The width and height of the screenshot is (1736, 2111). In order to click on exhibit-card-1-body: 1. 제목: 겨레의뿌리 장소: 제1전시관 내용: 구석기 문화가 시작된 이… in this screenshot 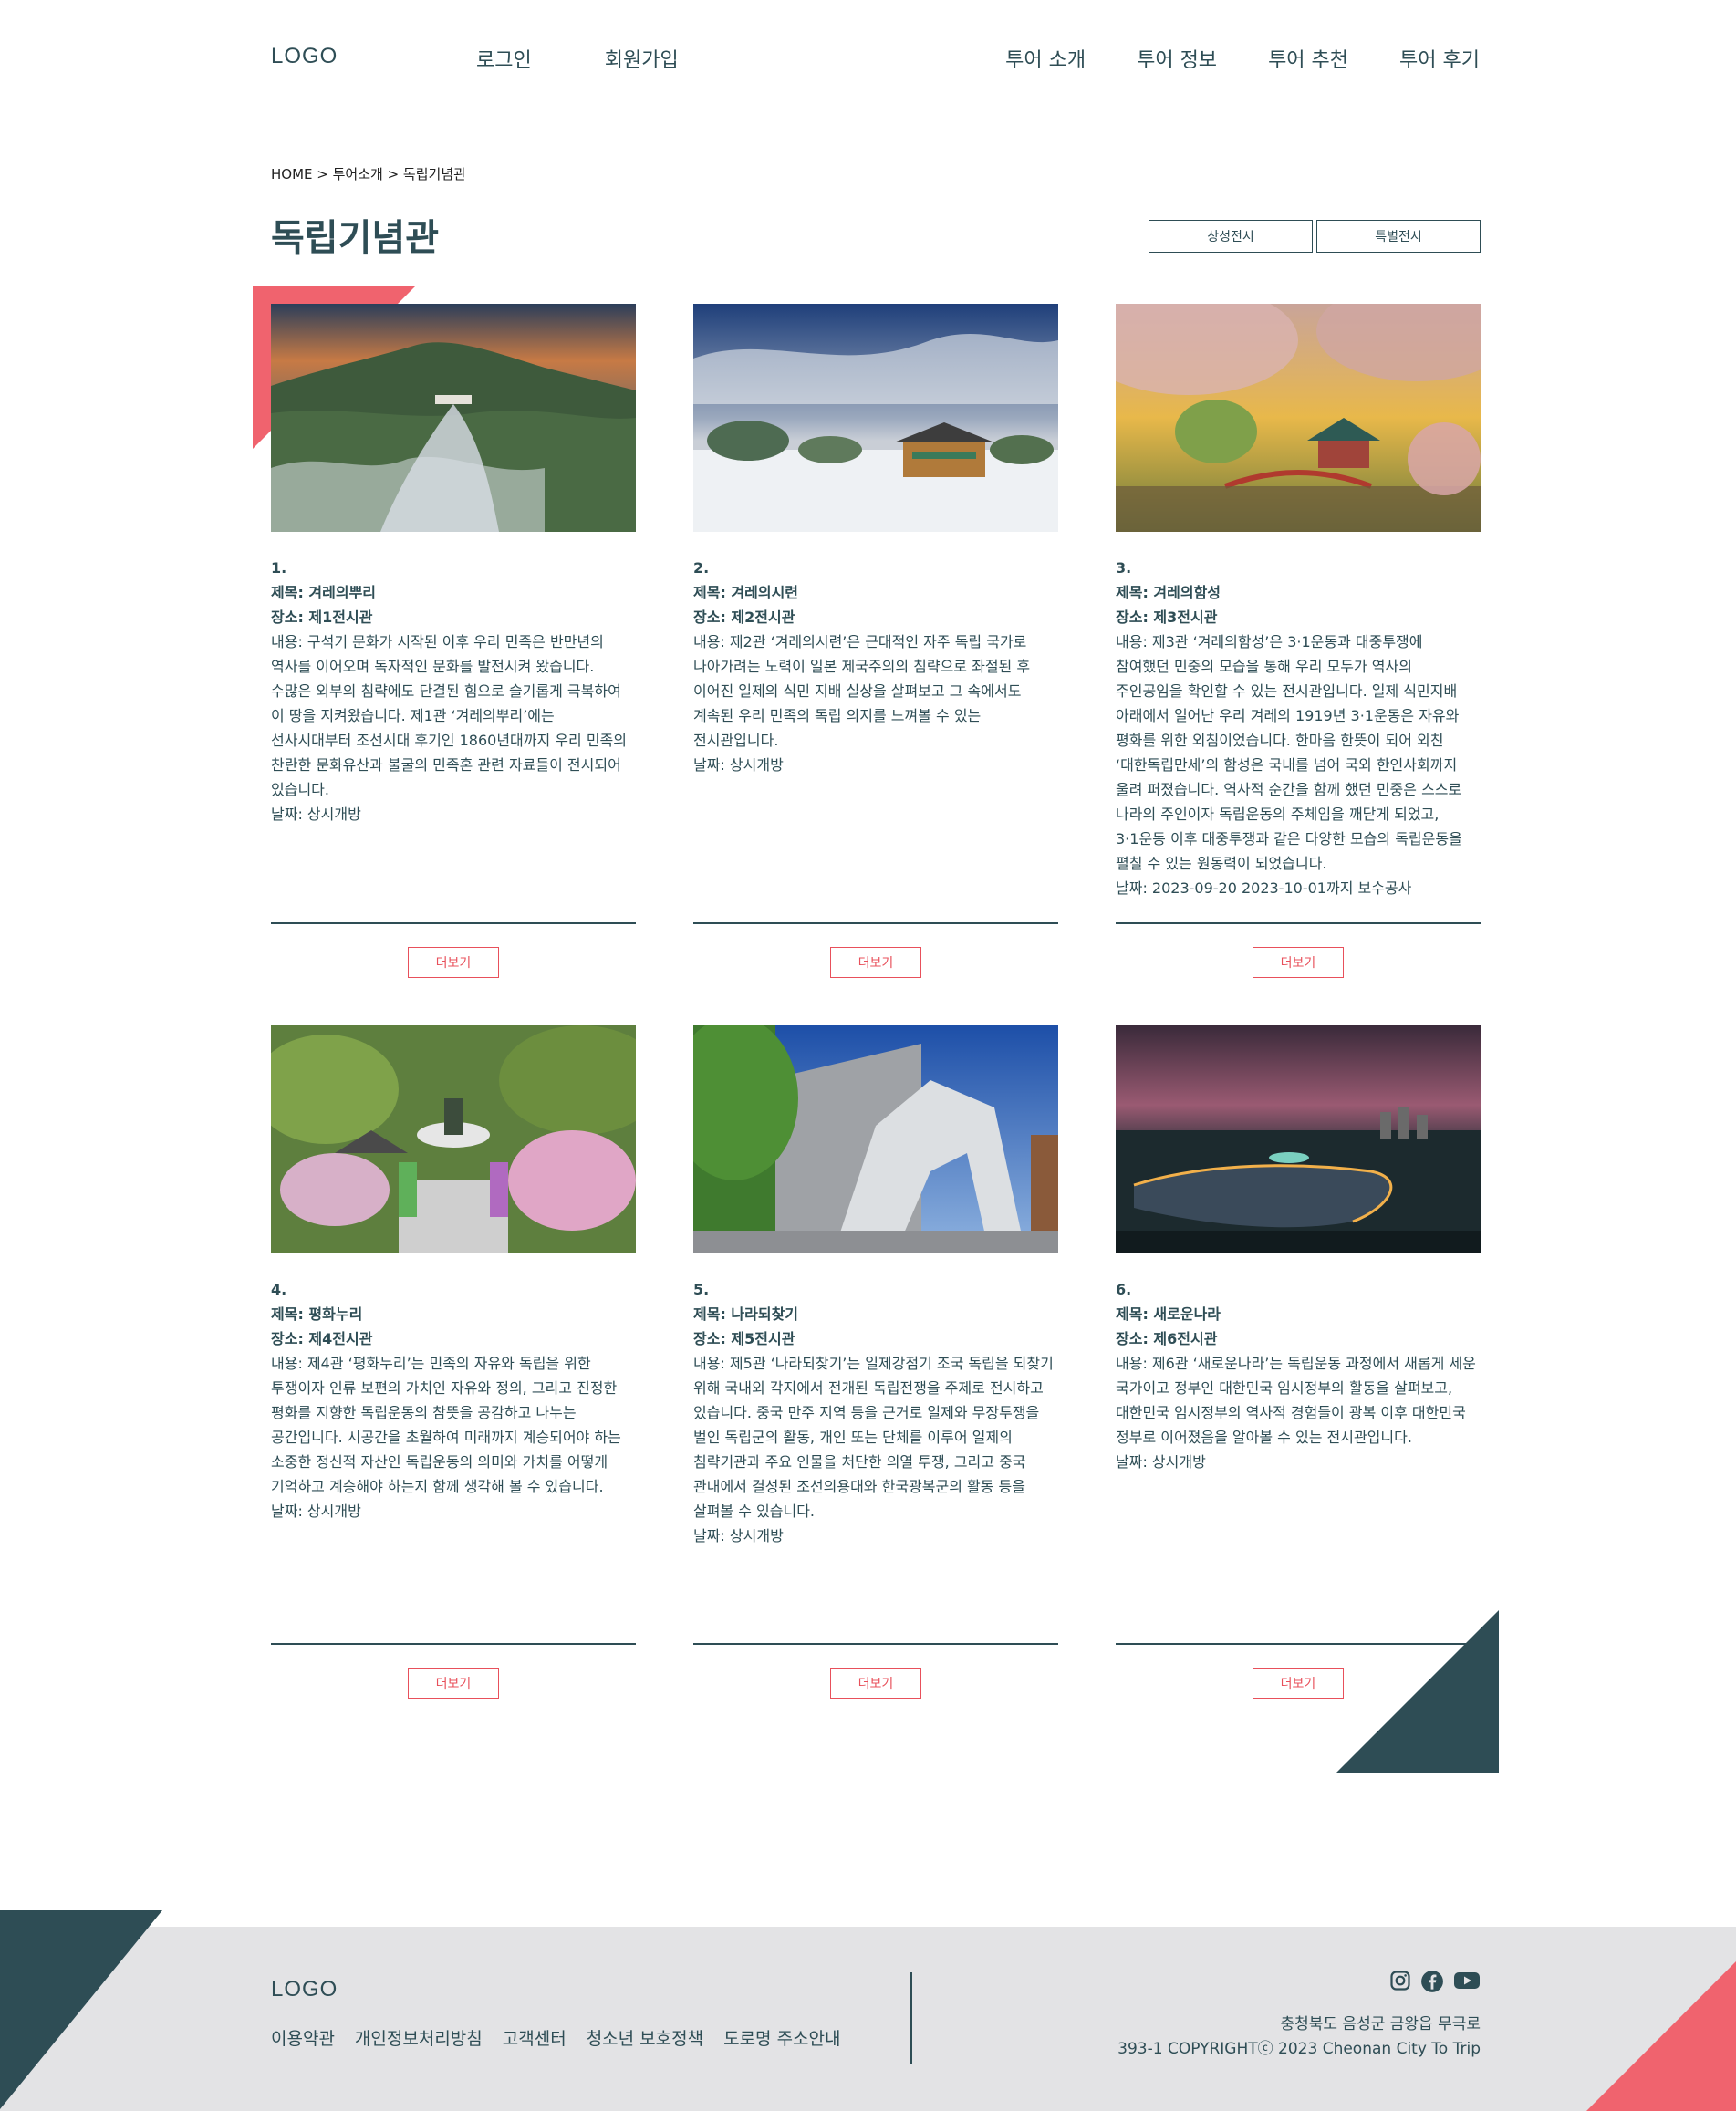, I will do `click(453, 691)`.